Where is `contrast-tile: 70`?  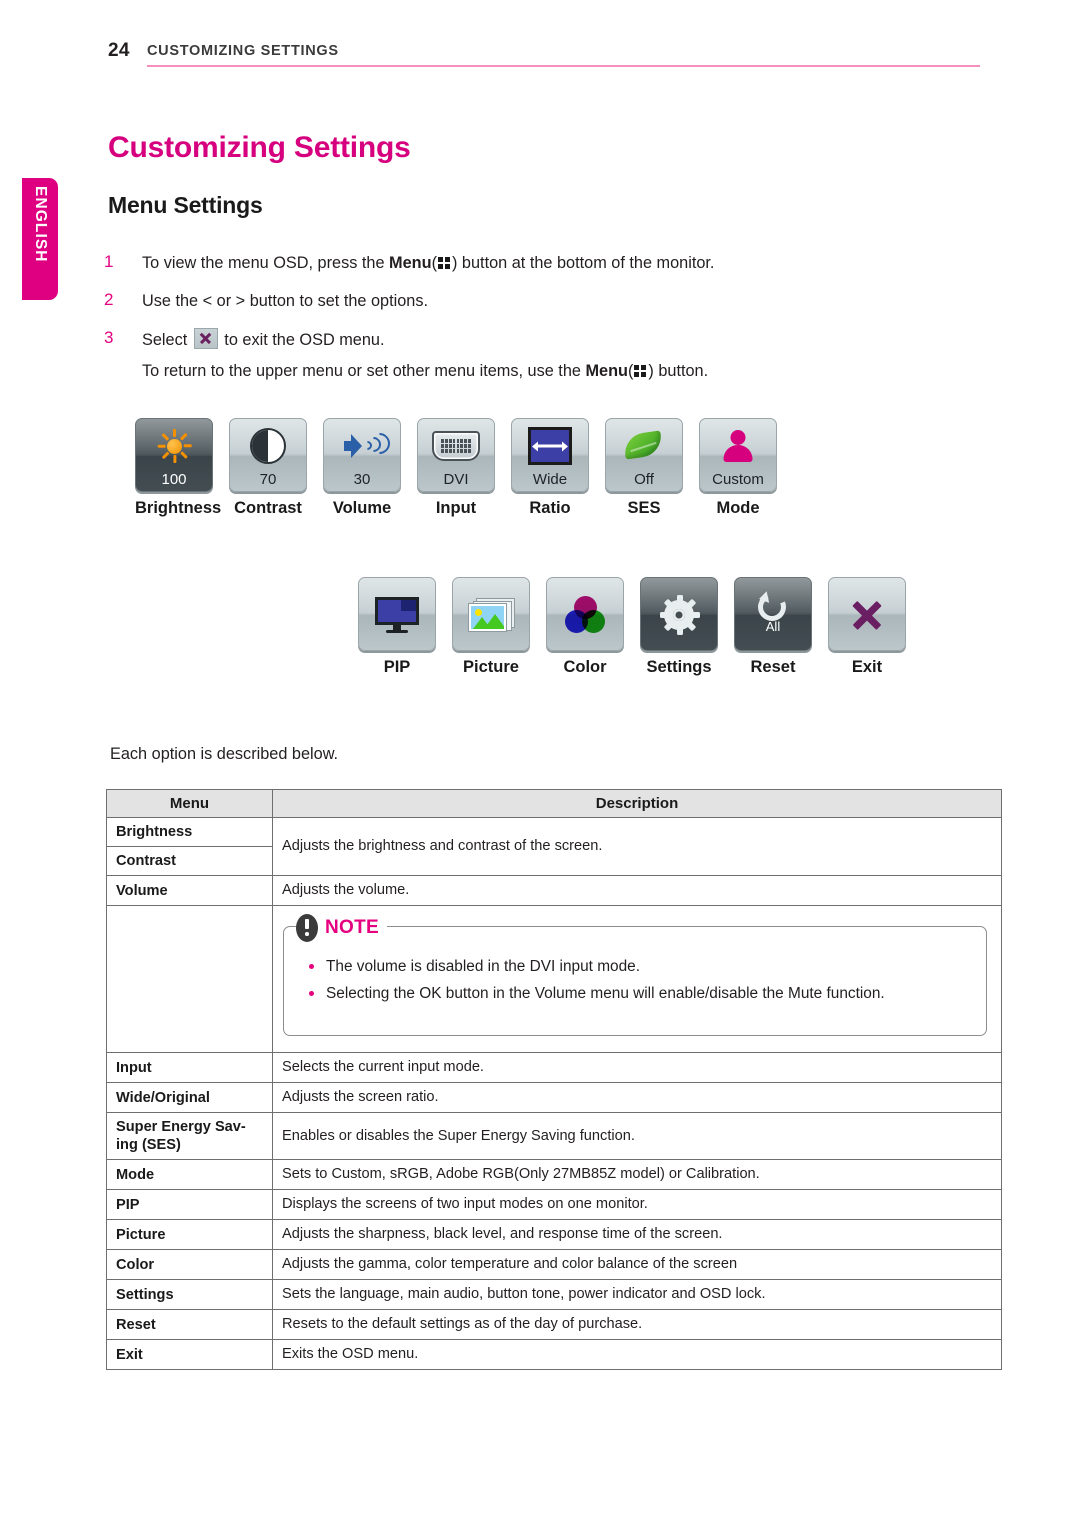 contrast-tile: 70 is located at coordinates (268, 455).